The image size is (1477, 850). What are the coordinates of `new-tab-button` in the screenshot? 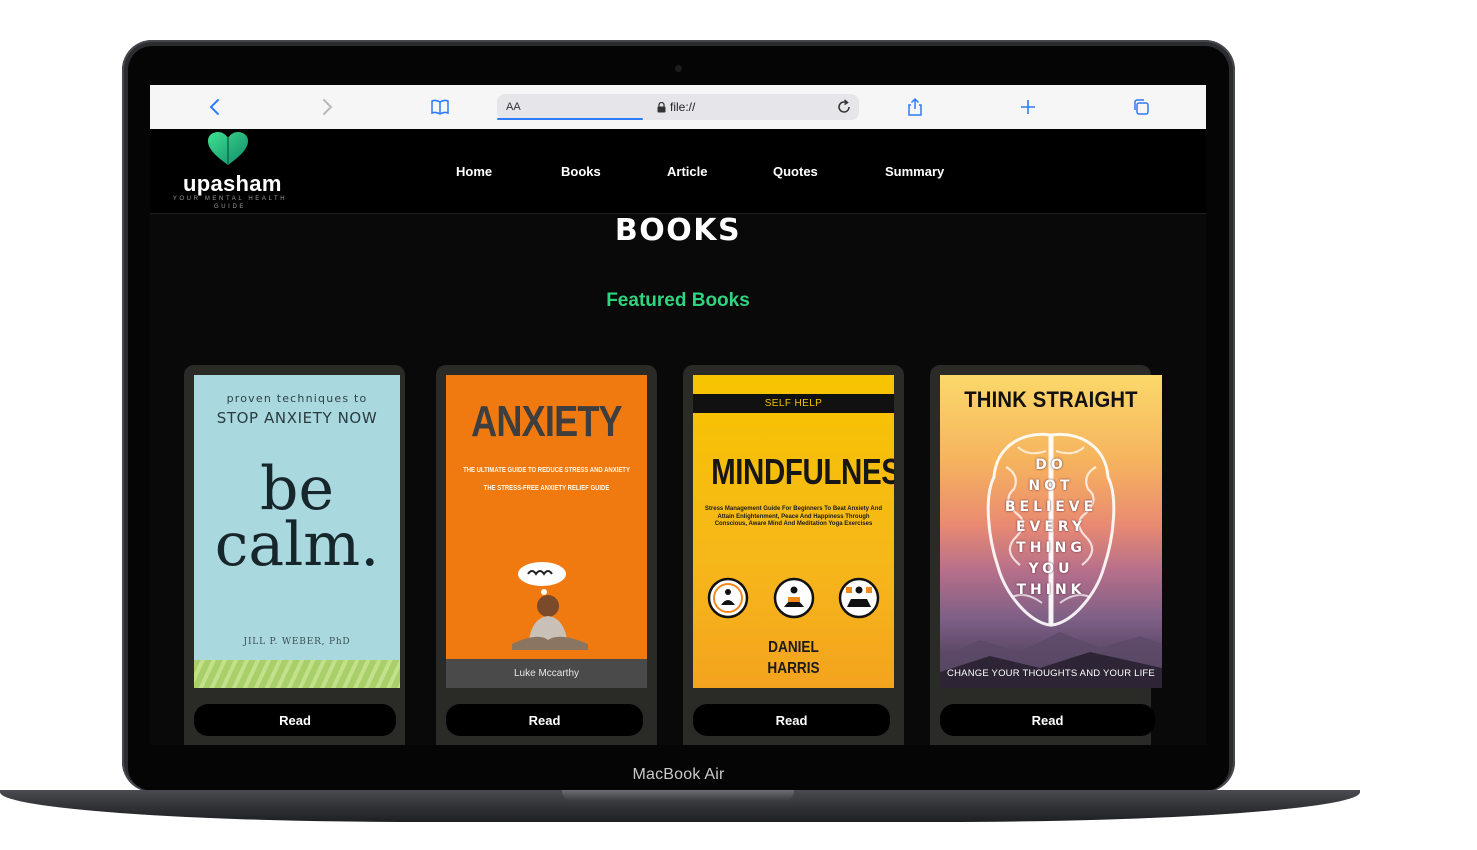 It's located at (1028, 107).